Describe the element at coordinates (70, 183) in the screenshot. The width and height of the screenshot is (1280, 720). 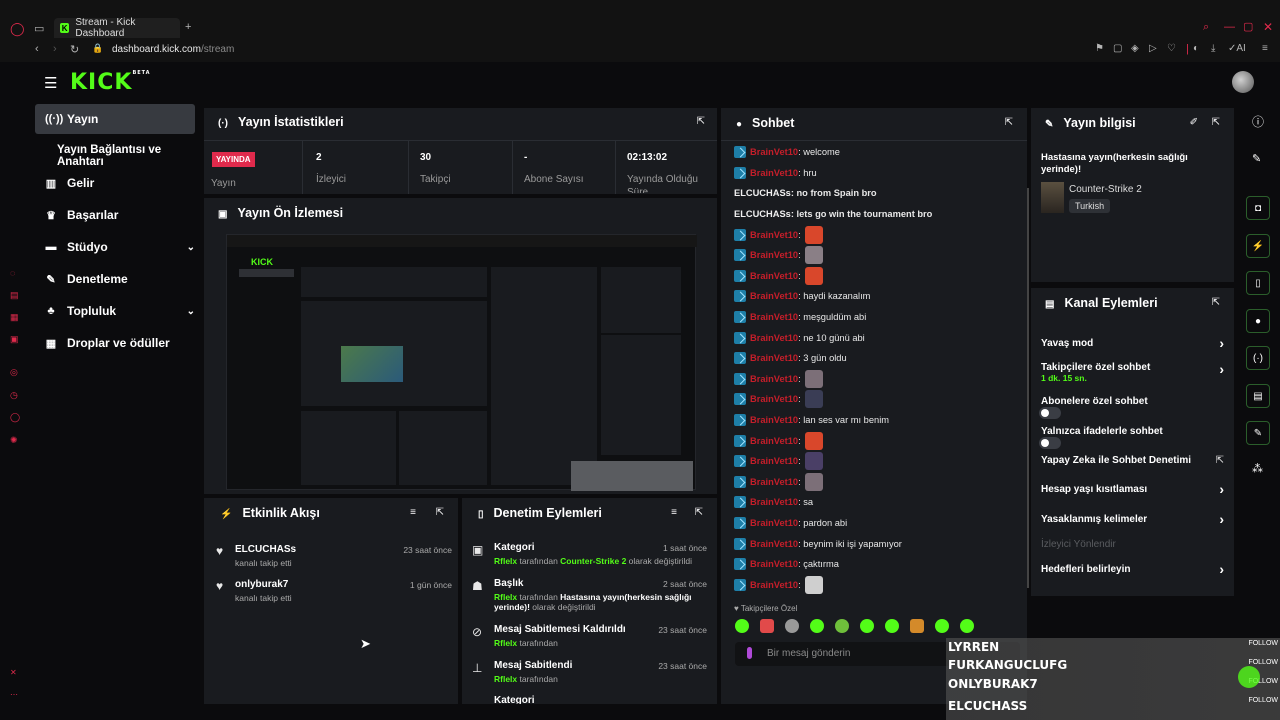
I see `nav-item-revenue: ▥ Gelir` at that location.